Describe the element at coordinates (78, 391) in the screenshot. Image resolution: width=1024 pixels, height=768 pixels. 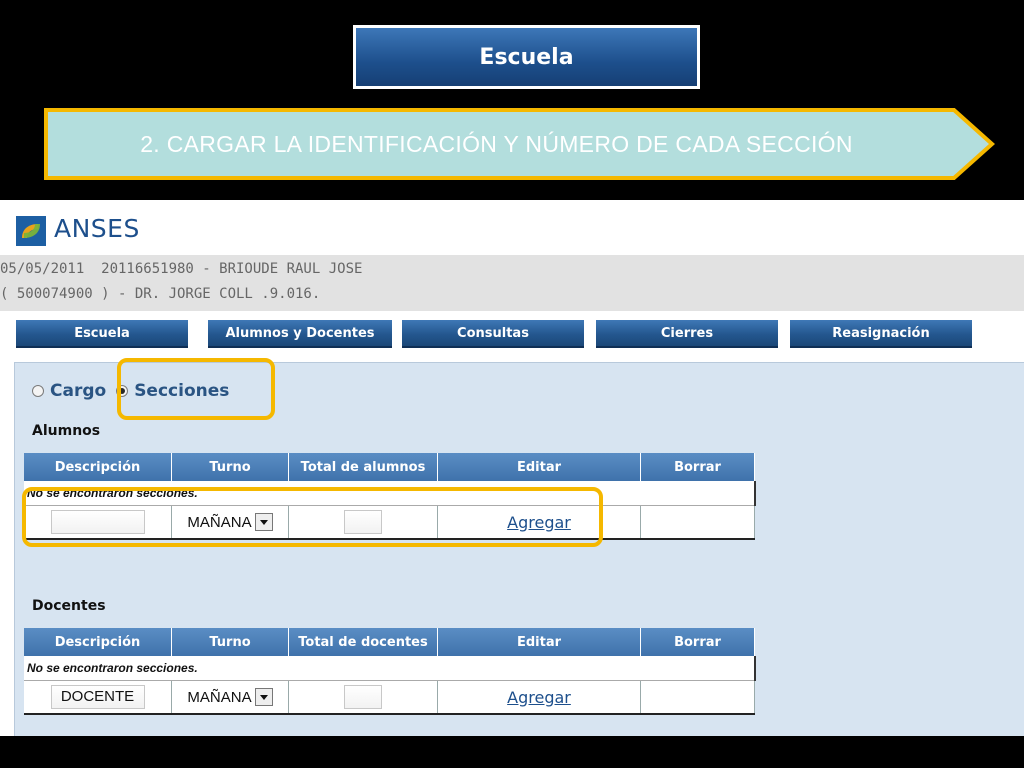
I see `radio-cargo-label: Cargo` at that location.